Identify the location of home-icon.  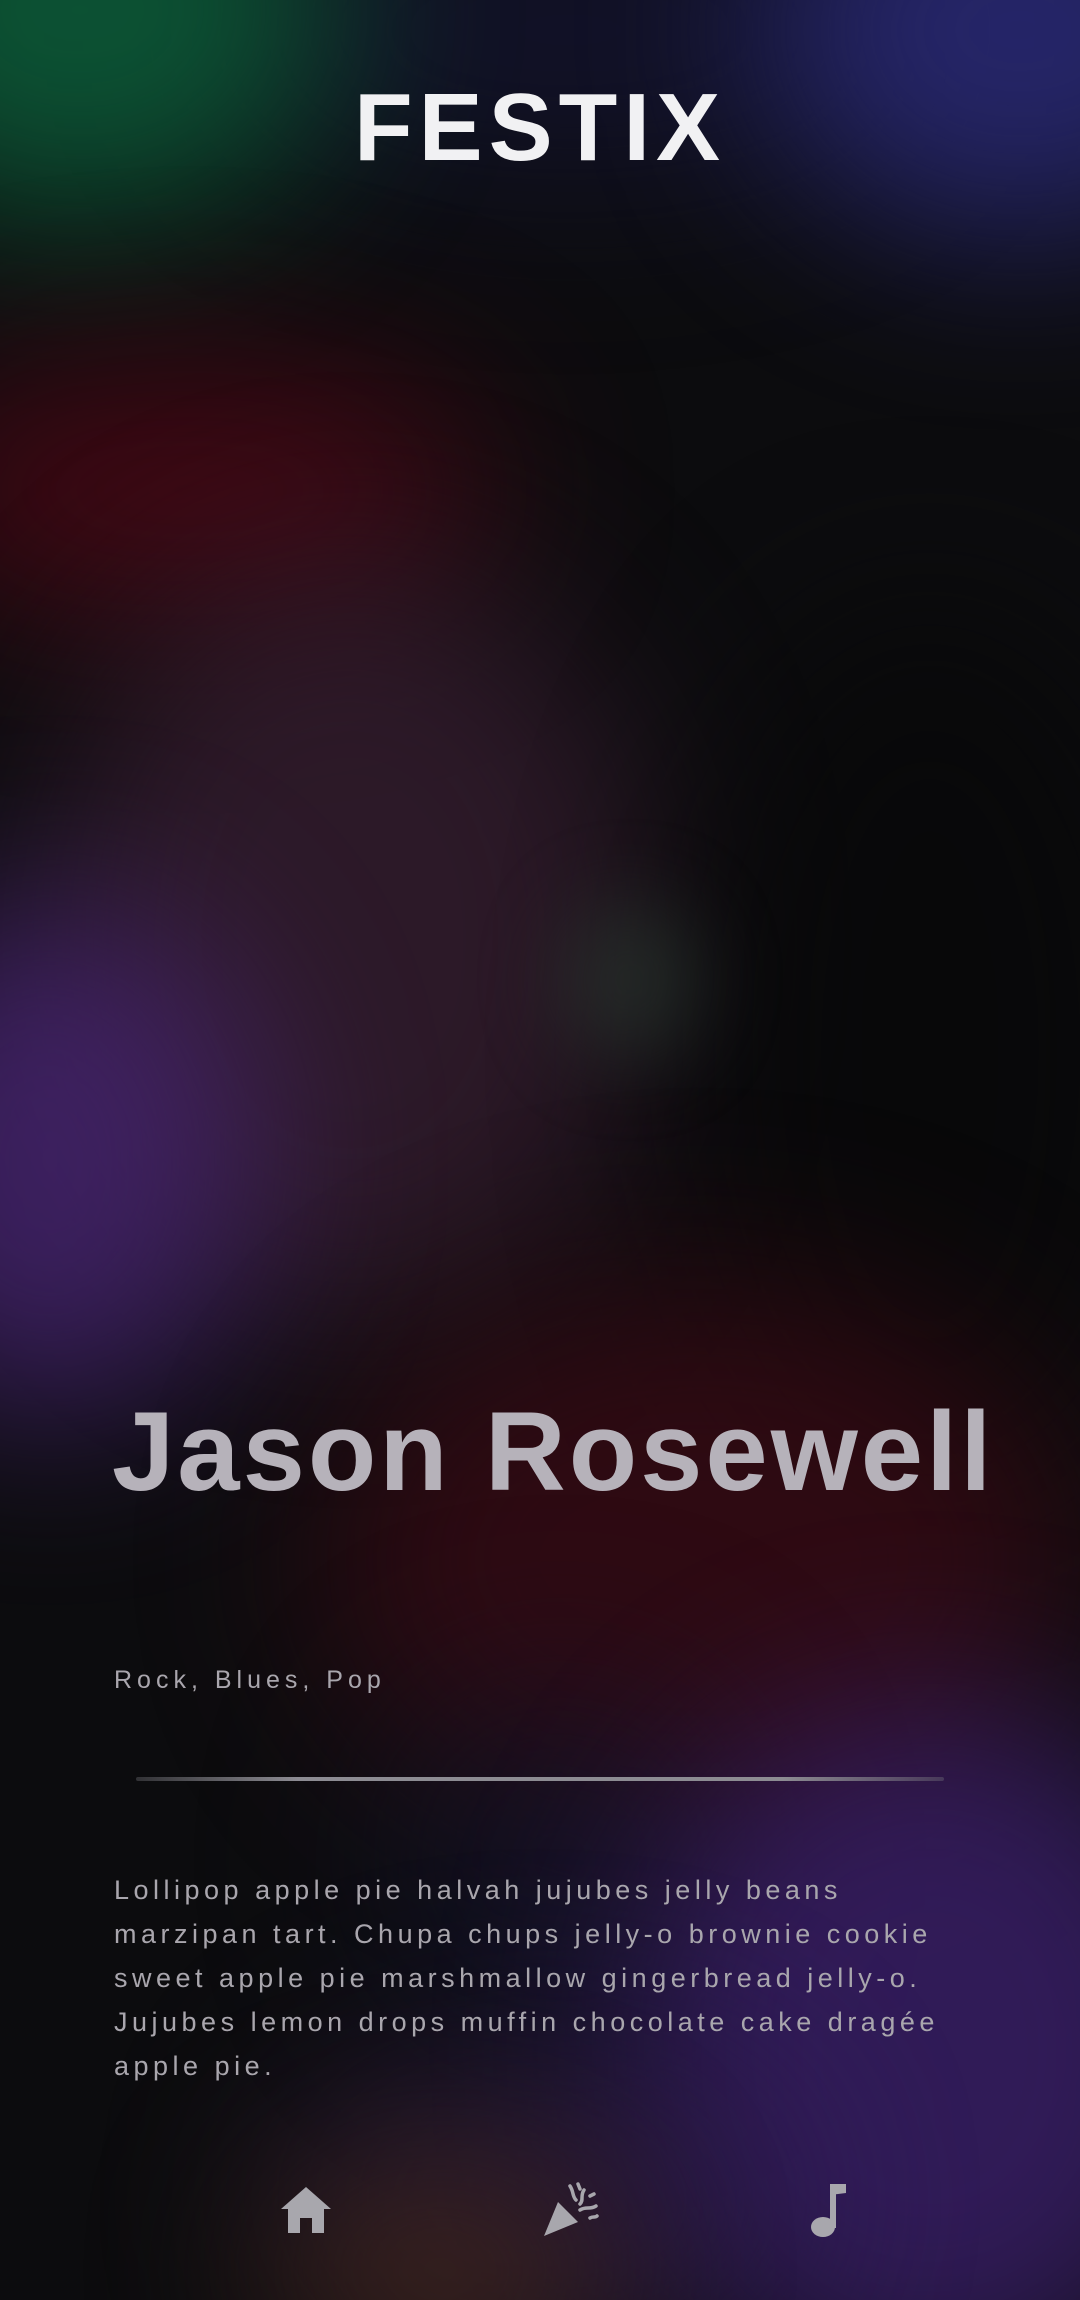
(306, 2210).